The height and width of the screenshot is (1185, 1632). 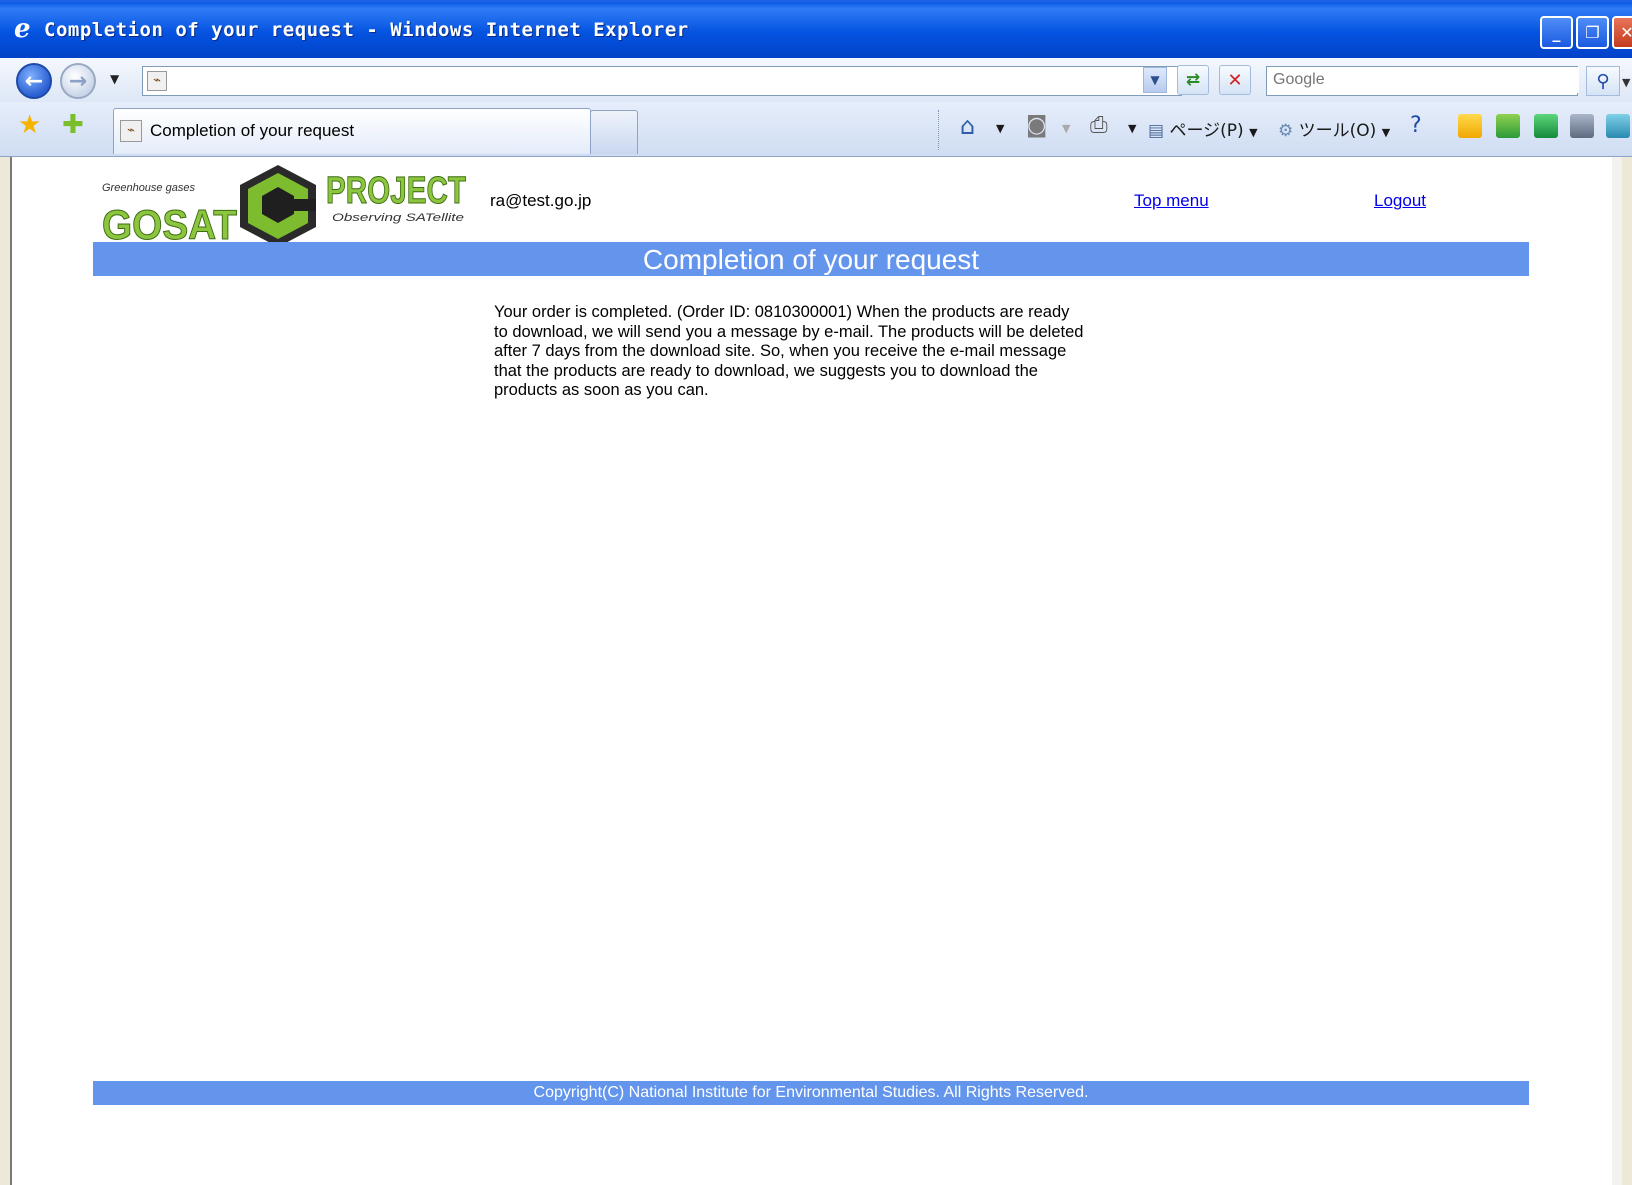 I want to click on forward-arrow-icon: →, so click(x=78, y=81).